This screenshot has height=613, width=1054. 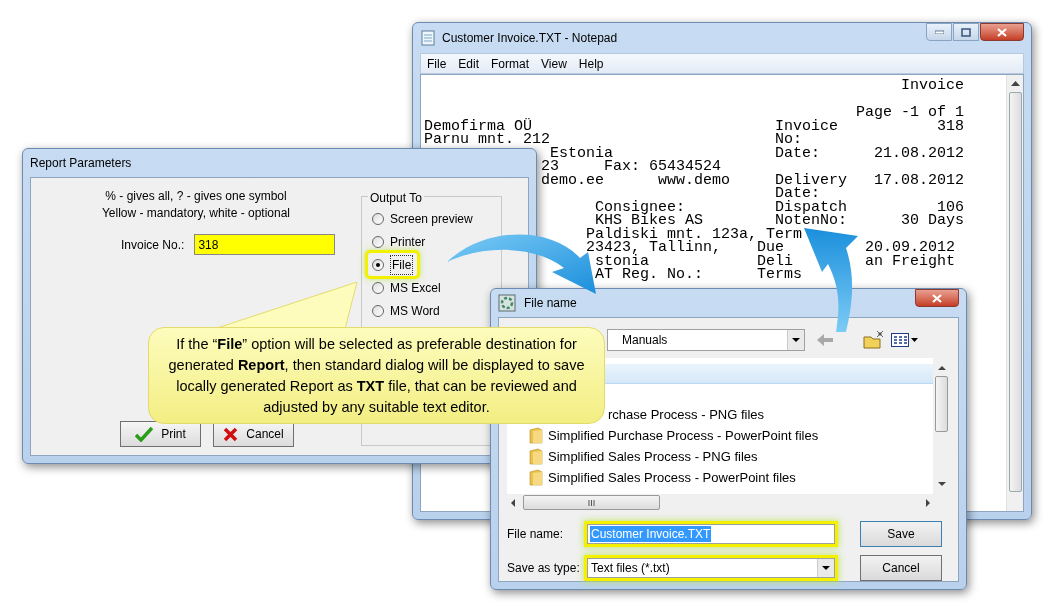 What do you see at coordinates (901, 534) in the screenshot?
I see `save-button: Save` at bounding box center [901, 534].